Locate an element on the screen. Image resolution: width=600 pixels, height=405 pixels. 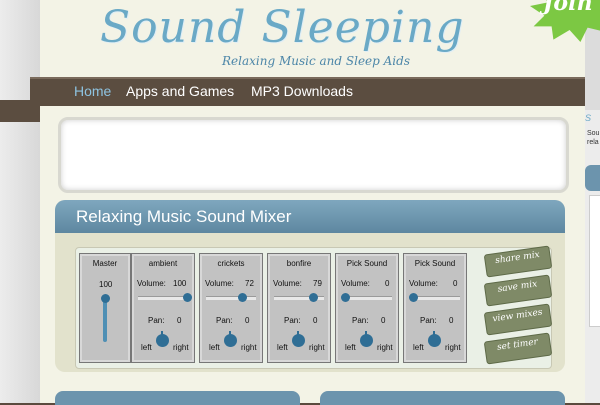
site-logo: Sound Sleeping is located at coordinates (282, 27).